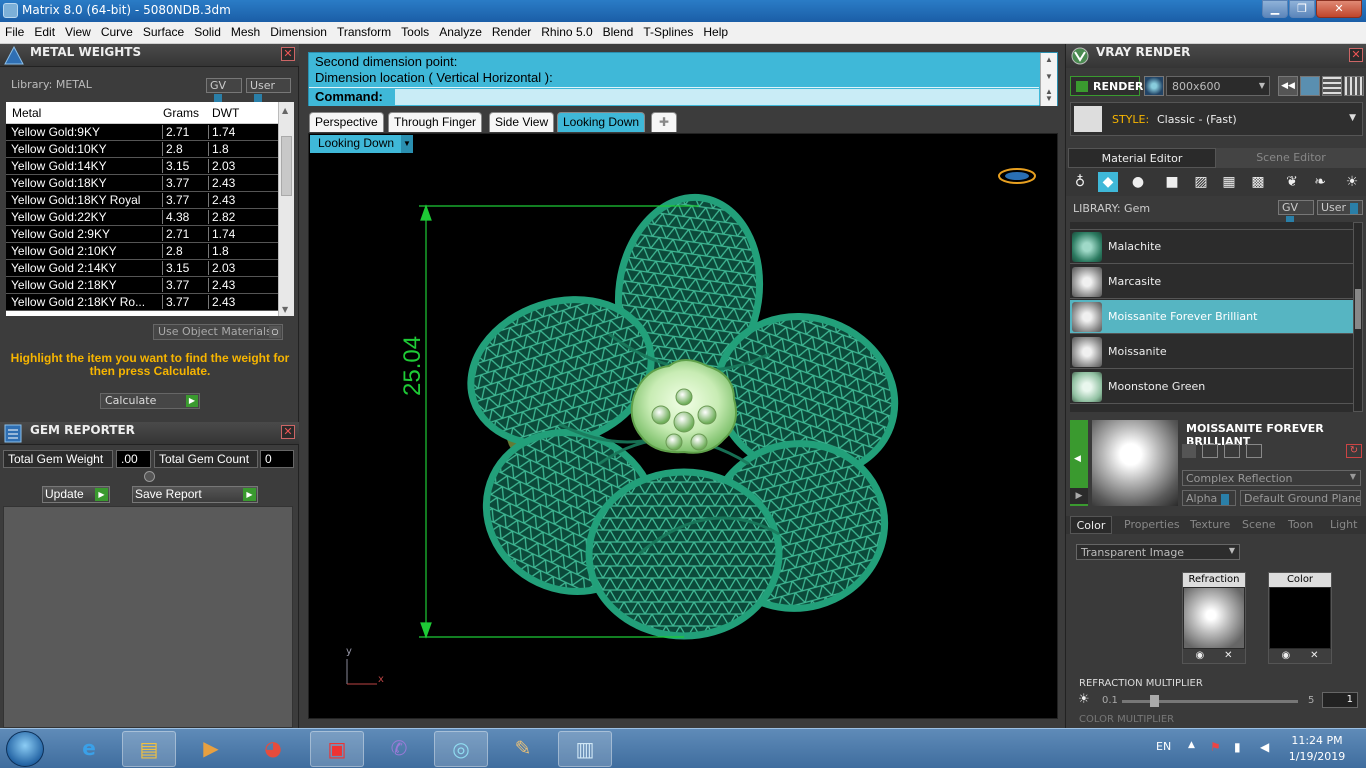  I want to click on table-row: Yellow Gold:14KY 3.15 2.03, so click(142, 166).